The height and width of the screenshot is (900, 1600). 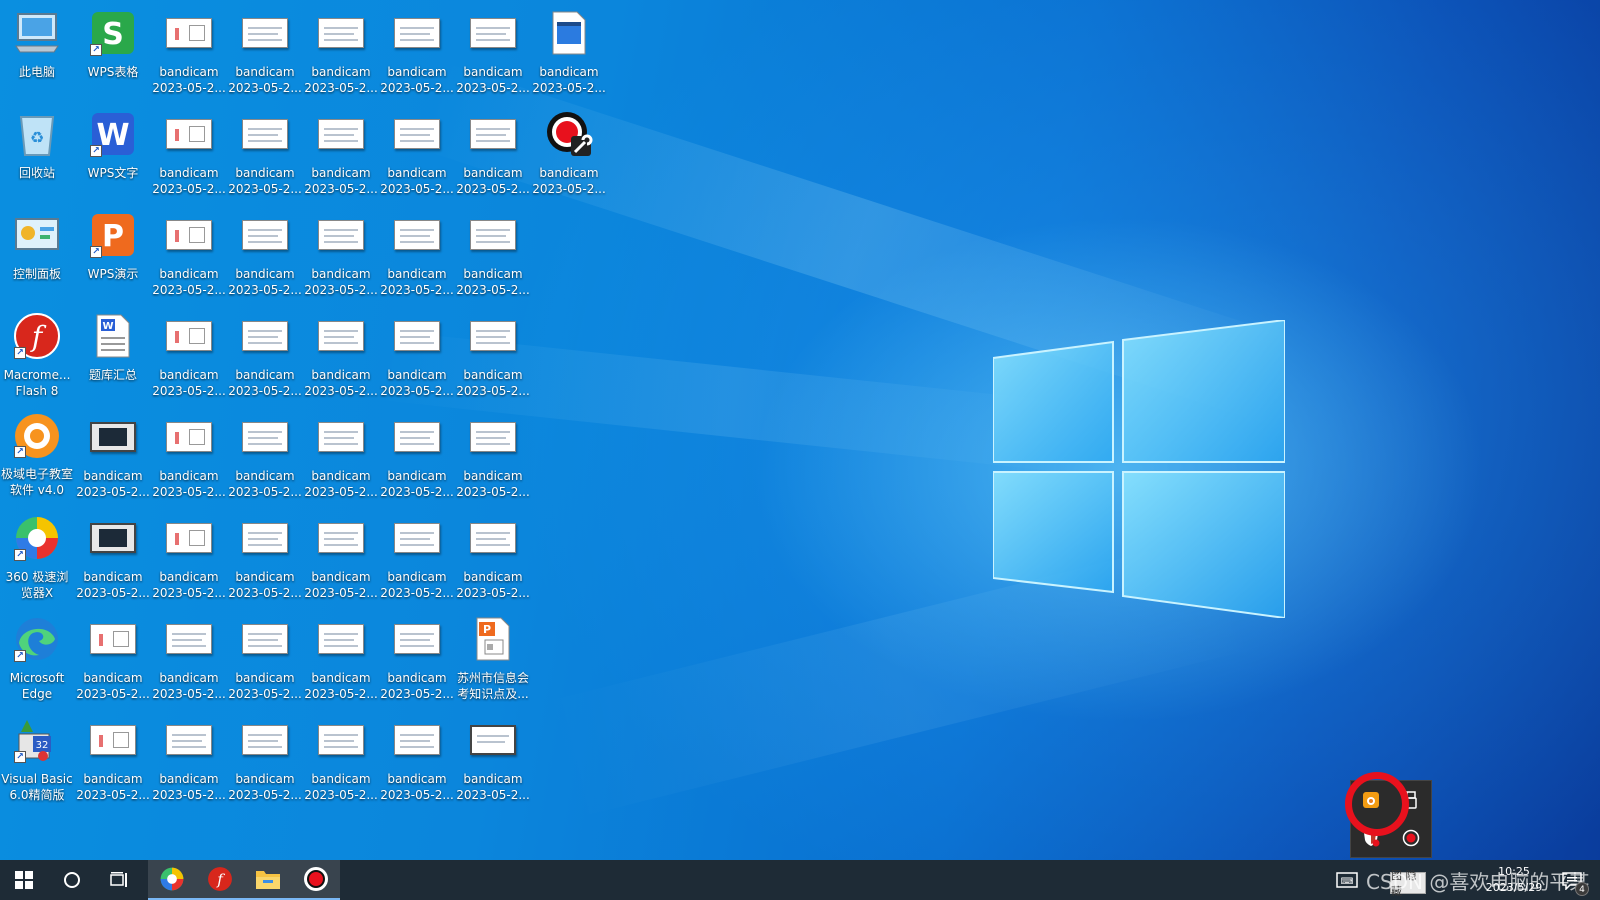 What do you see at coordinates (1371, 800) in the screenshot?
I see `bandicam-tray-icon` at bounding box center [1371, 800].